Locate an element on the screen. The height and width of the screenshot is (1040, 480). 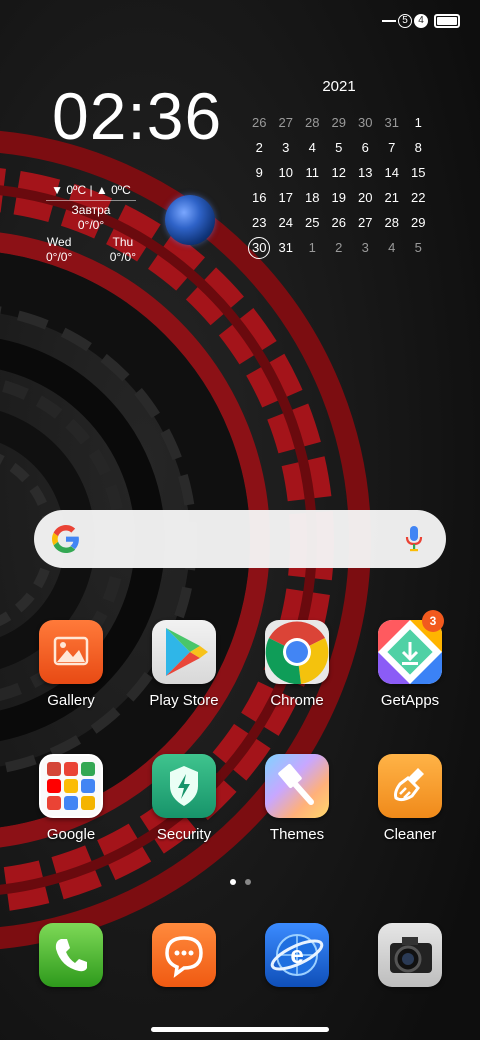
app-label: GetApps is located at coordinates (410, 700).